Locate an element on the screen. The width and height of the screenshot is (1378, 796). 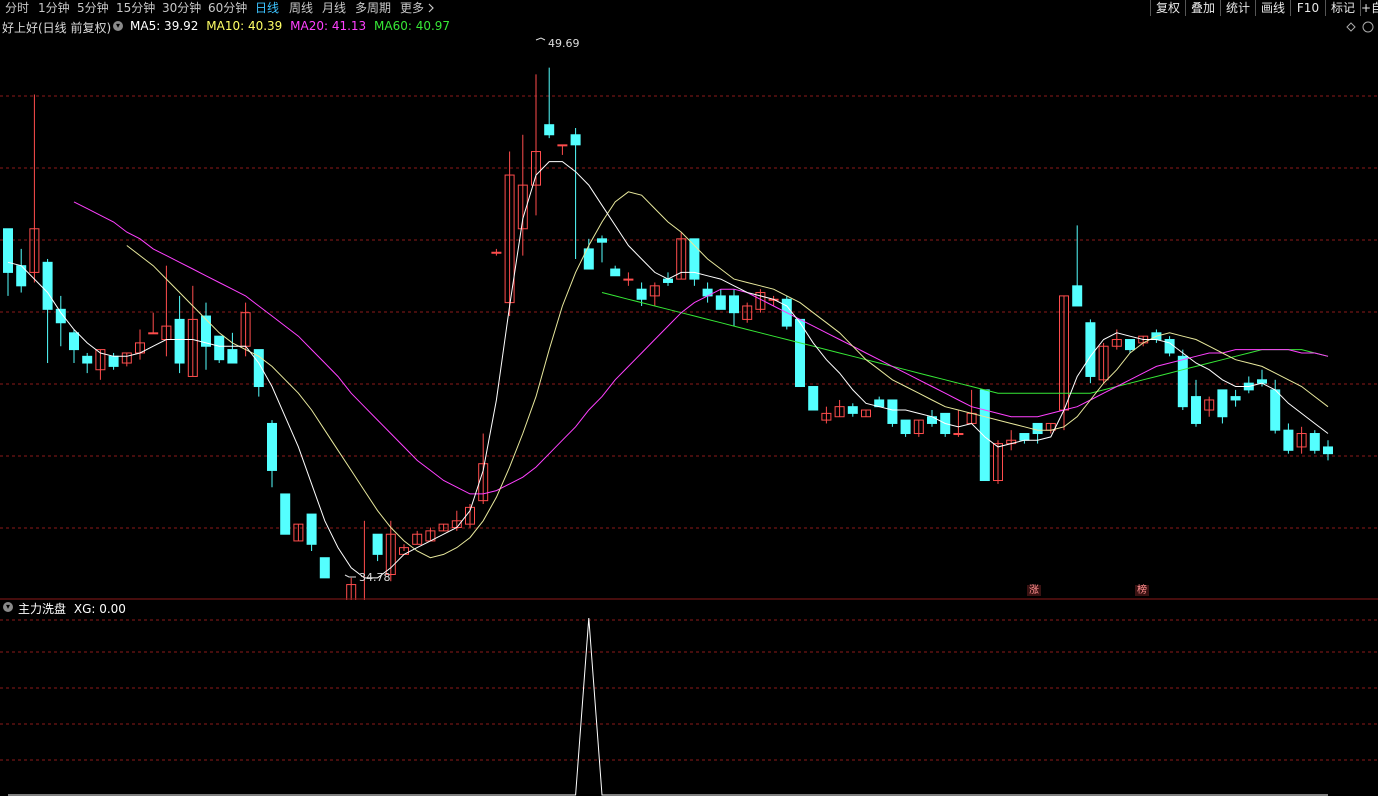
period-tab-1min: 1分钟 is located at coordinates (54, 8).